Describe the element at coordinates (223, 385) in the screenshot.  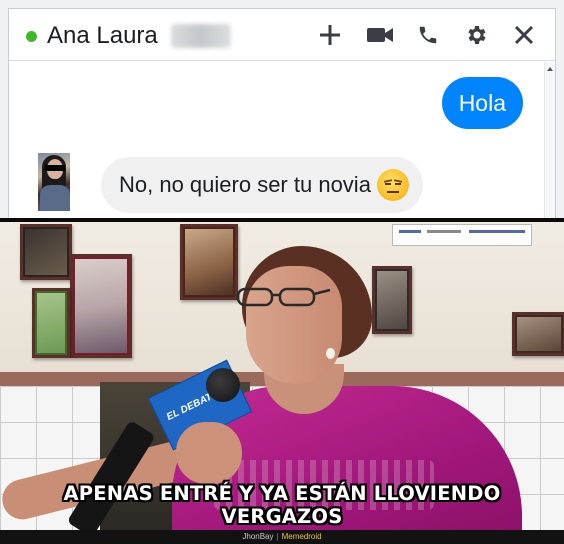
I see `microphone-icon` at that location.